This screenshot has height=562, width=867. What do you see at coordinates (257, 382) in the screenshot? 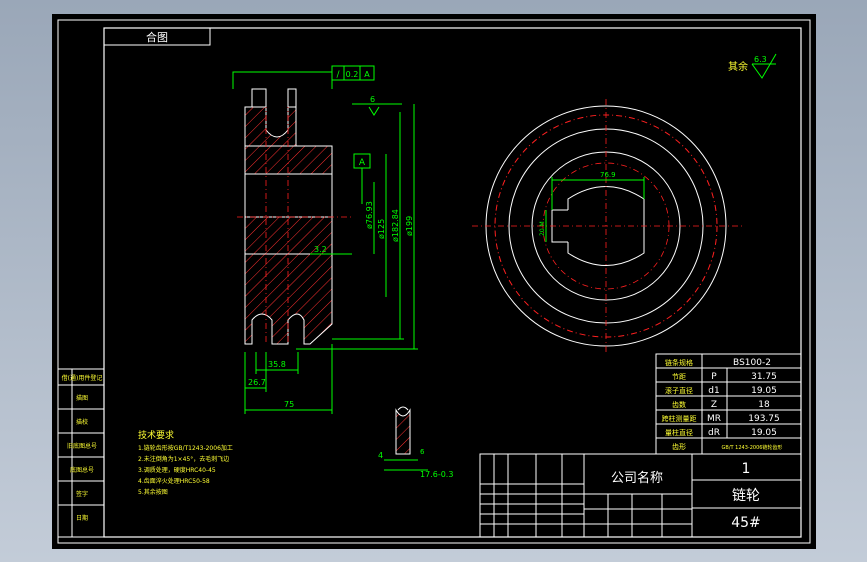
I see `dim-tooth-width: 26.7` at bounding box center [257, 382].